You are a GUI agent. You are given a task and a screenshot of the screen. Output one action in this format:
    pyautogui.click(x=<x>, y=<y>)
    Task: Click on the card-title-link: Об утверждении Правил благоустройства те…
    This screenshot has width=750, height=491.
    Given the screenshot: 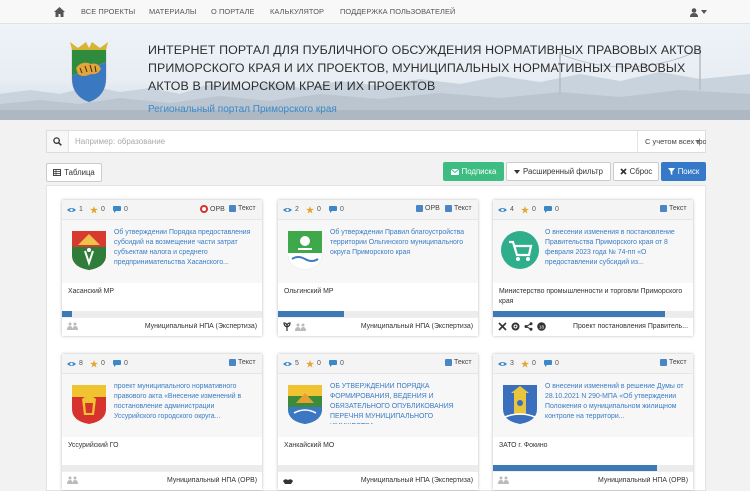 What is the action you would take?
    pyautogui.click(x=402, y=243)
    